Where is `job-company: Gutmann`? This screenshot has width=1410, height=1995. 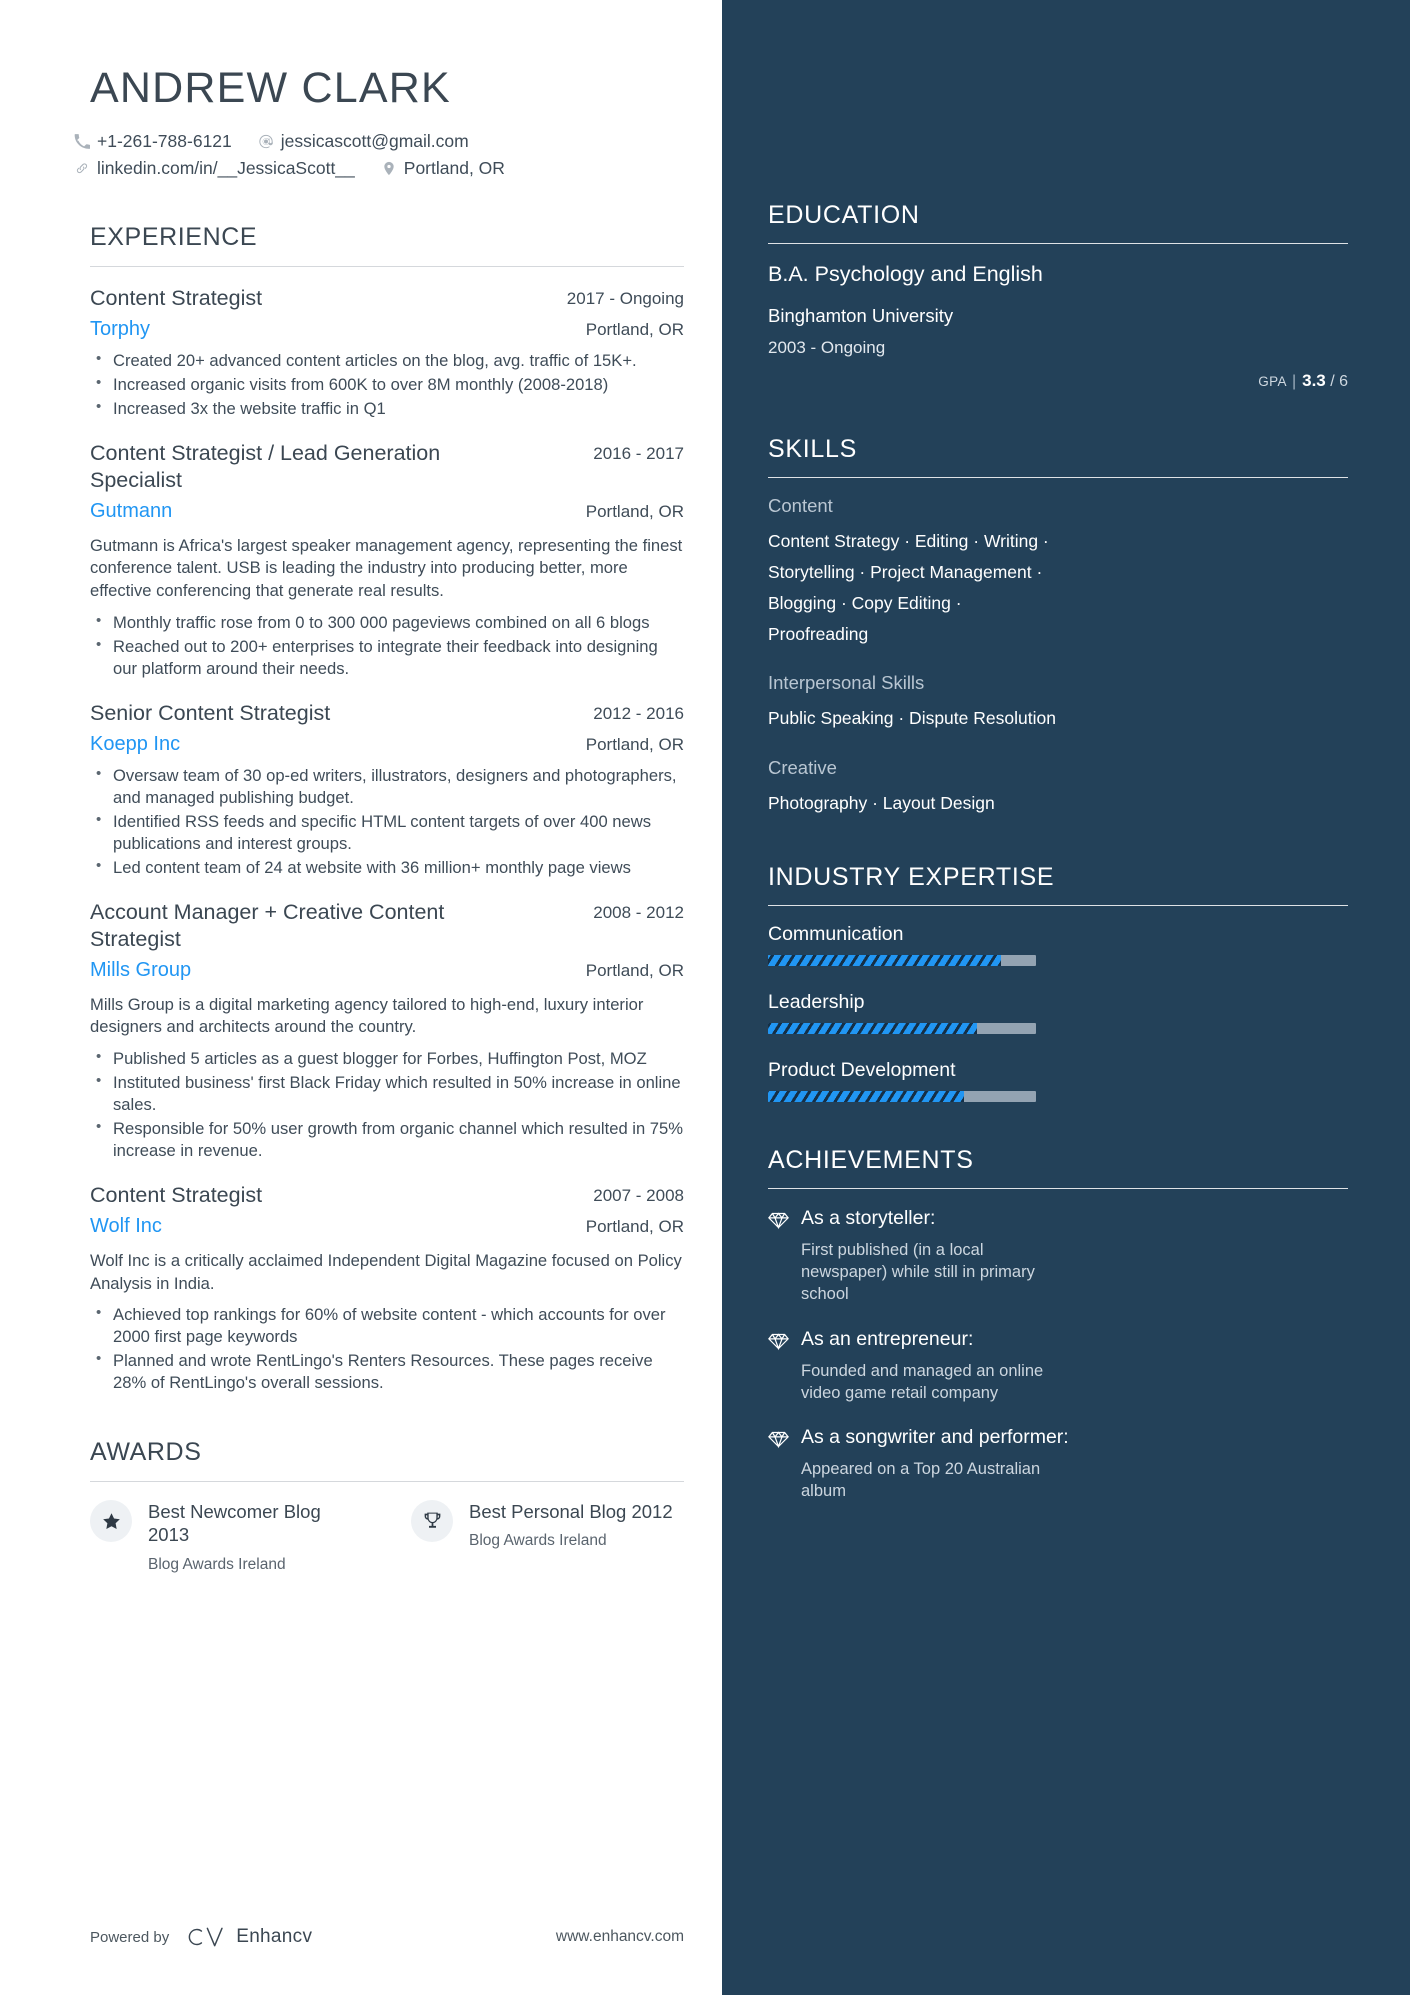
job-company: Gutmann is located at coordinates (131, 511).